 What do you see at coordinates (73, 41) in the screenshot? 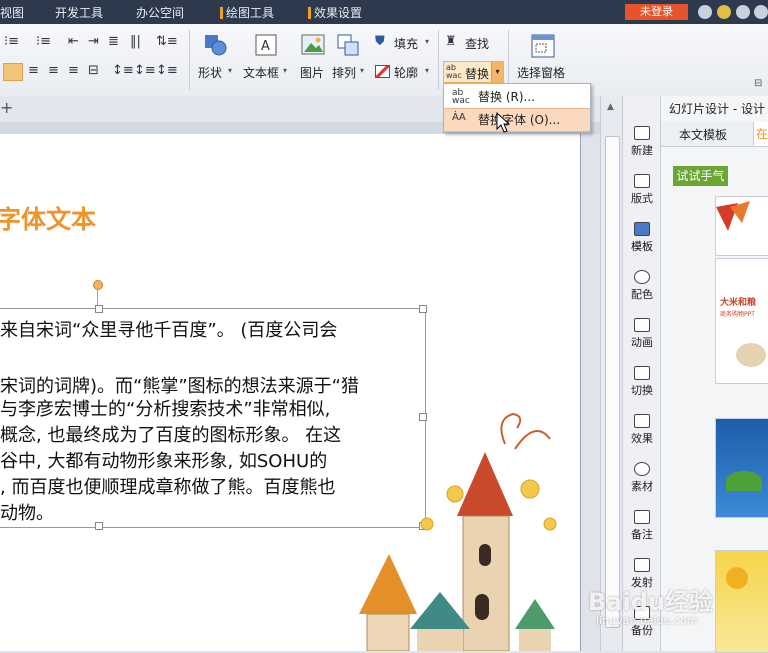
I see `outdent-icon: ⇤` at bounding box center [73, 41].